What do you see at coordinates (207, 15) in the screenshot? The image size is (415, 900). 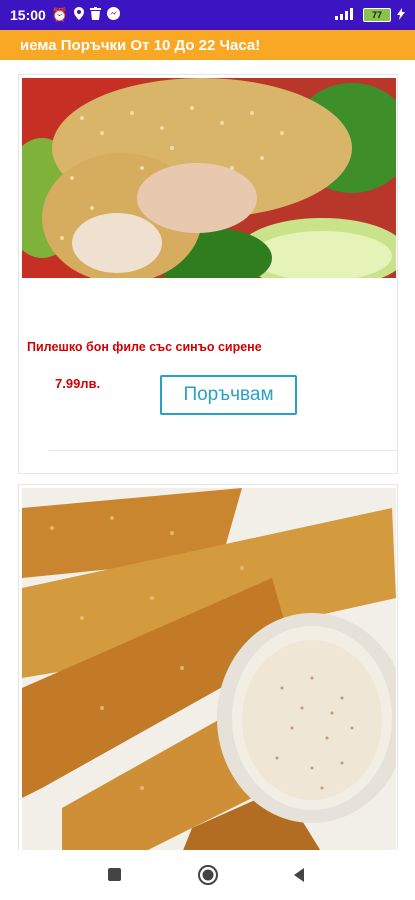 I see `status-bar: 15:00 ⏰ 77` at bounding box center [207, 15].